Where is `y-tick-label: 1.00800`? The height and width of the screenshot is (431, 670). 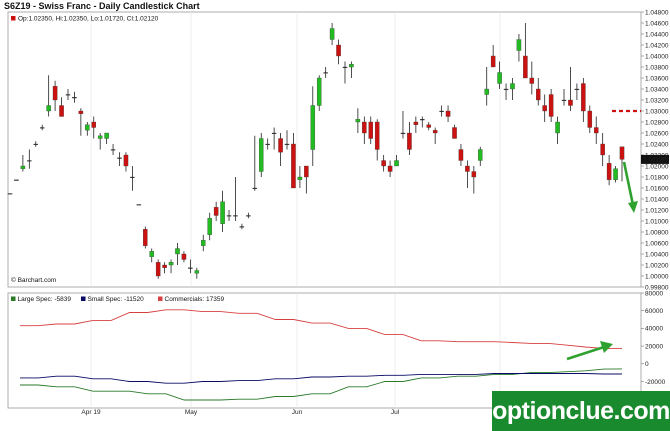 y-tick-label: 1.00800 is located at coordinates (657, 232).